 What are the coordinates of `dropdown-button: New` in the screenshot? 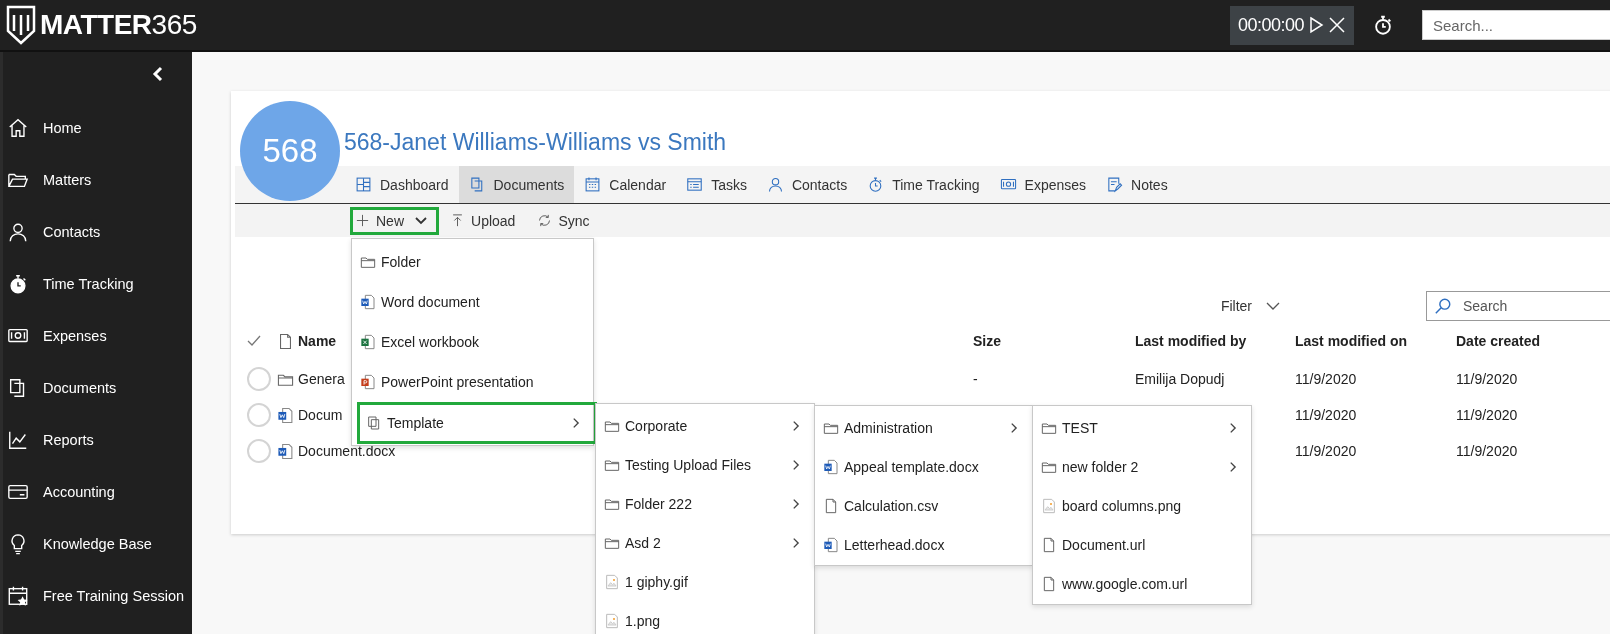 It's located at (394, 220).